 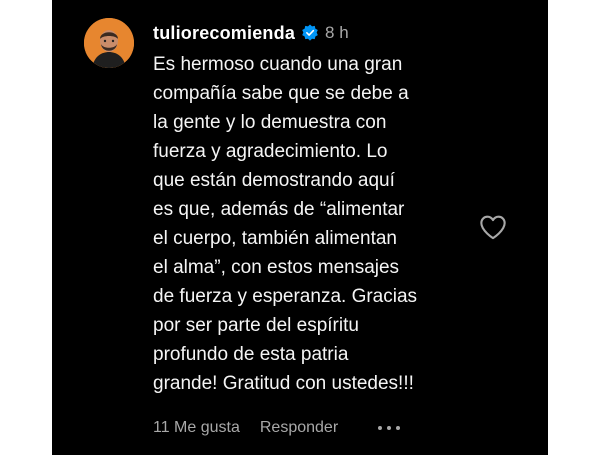 I want to click on likes-count-link: 11 Me gusta, so click(x=196, y=428).